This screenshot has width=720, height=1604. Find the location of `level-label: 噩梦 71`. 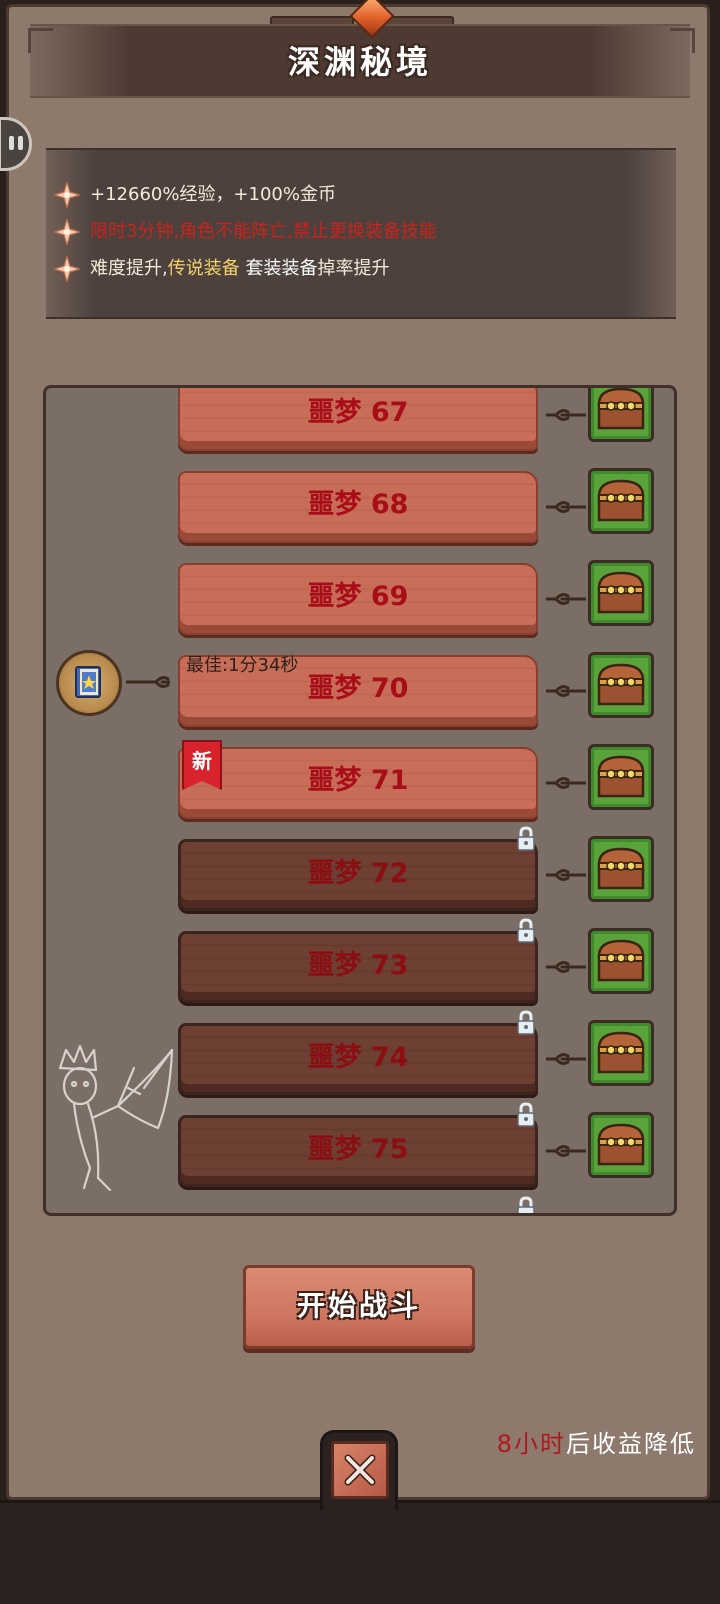

level-label: 噩梦 71 is located at coordinates (358, 780).